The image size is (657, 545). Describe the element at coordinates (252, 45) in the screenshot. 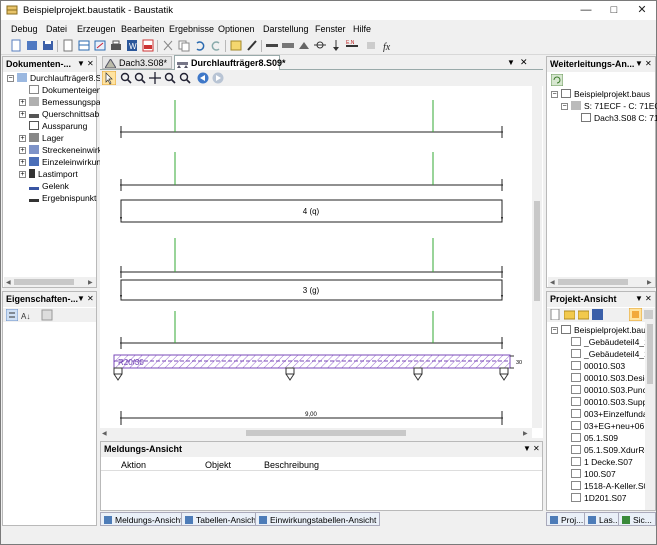

I see `pen-icon` at that location.